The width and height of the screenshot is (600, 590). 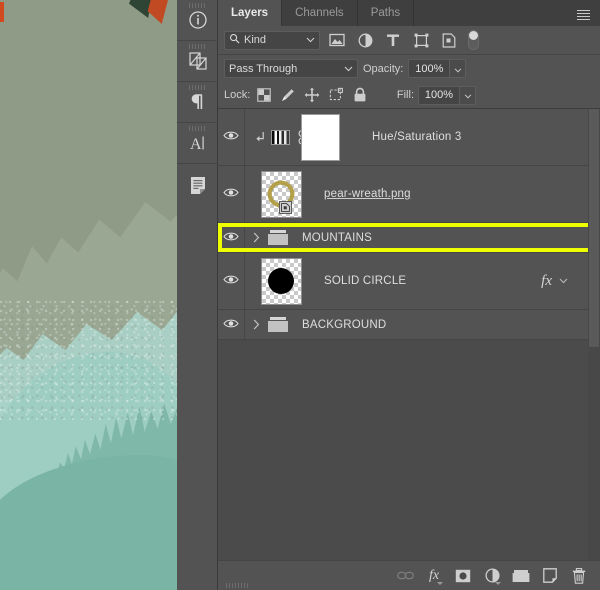 What do you see at coordinates (288, 95) in the screenshot?
I see `lock-image-pixels-icon` at bounding box center [288, 95].